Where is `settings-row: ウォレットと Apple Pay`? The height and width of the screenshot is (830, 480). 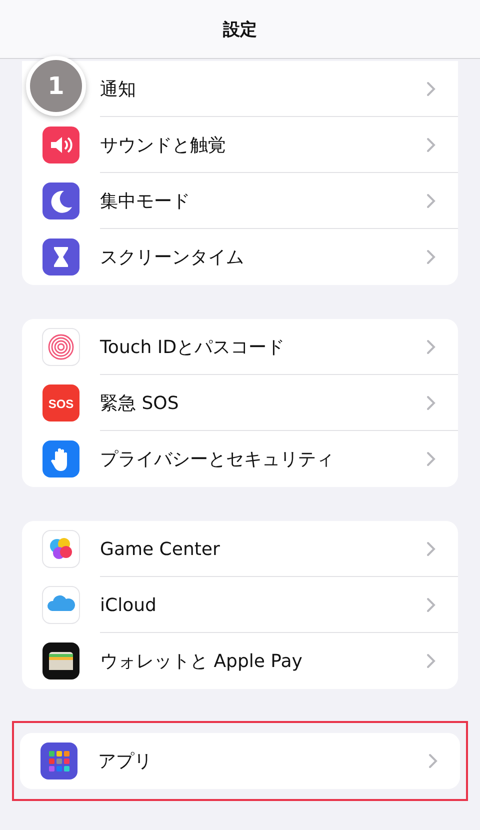 settings-row: ウォレットと Apple Pay is located at coordinates (240, 661).